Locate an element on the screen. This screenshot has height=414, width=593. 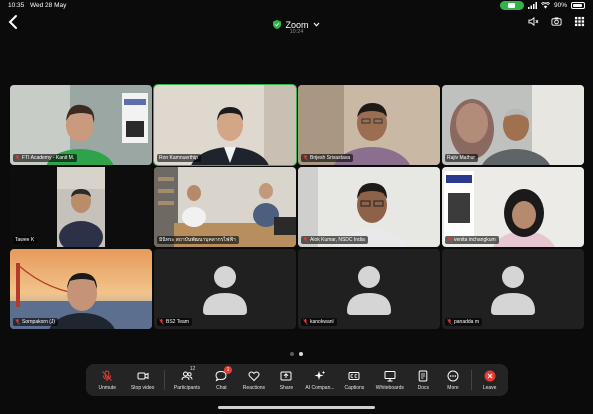
participant-name: panadda m is located at coordinates (467, 322).